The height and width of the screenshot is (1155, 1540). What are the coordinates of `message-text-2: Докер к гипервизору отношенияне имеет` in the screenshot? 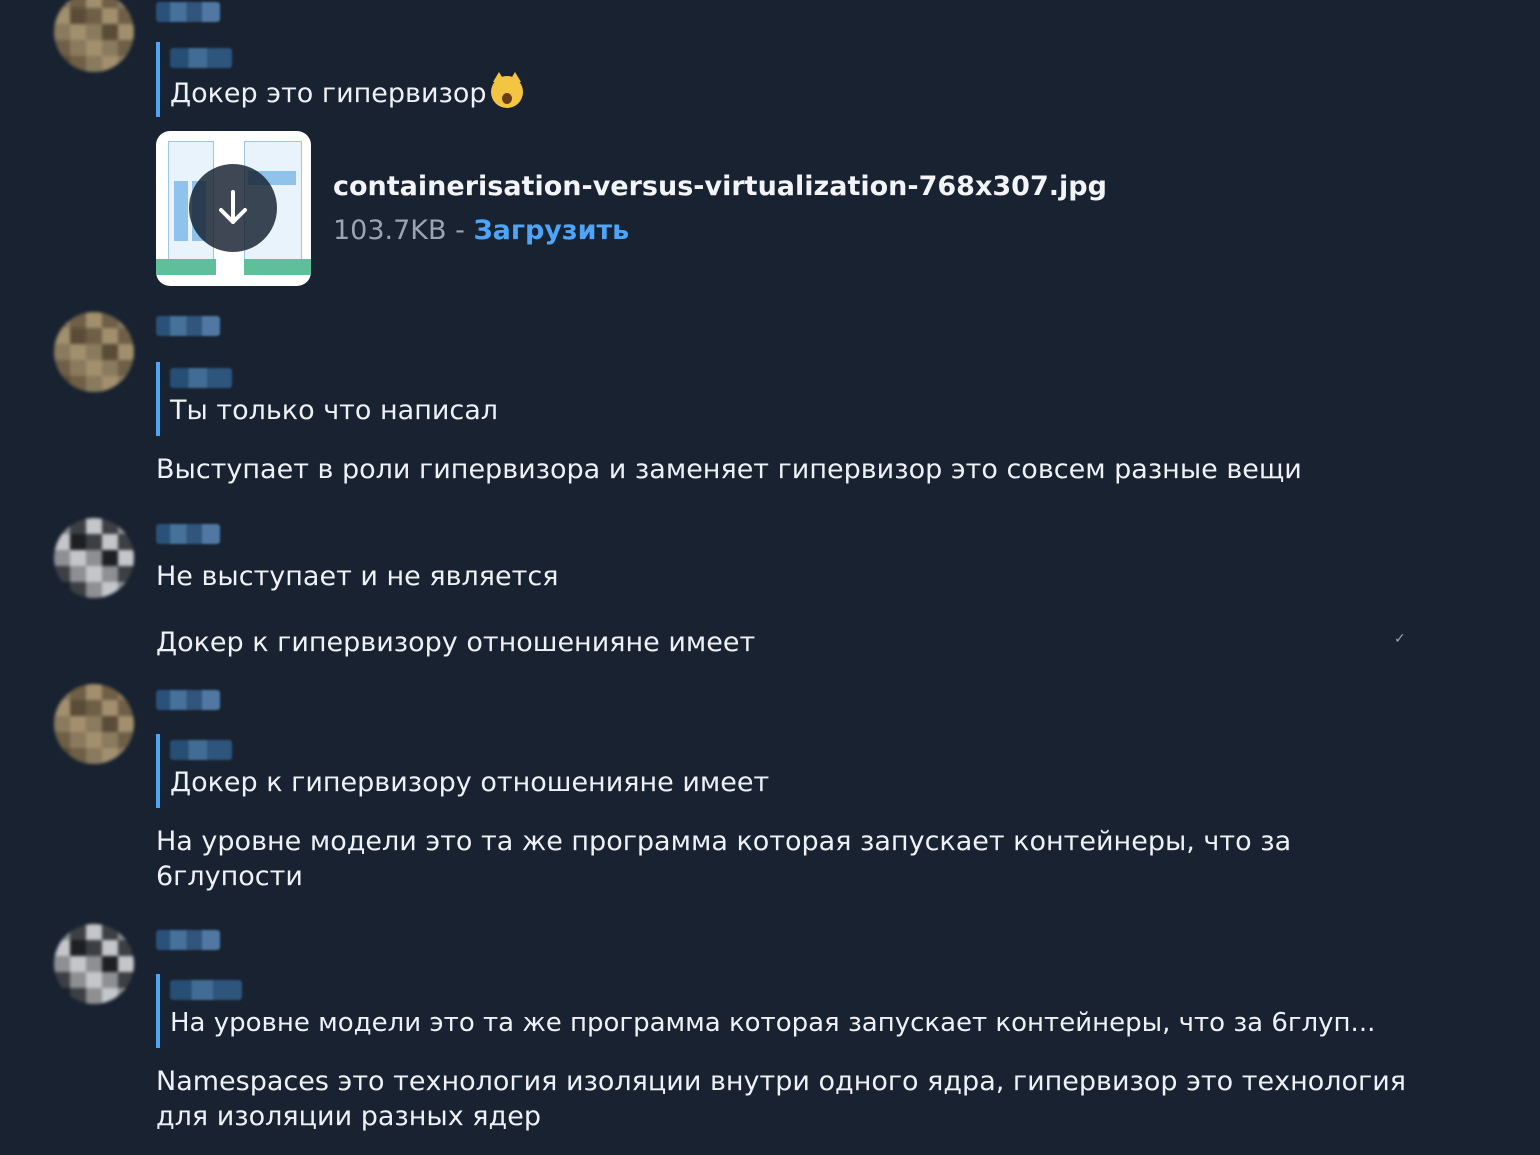 It's located at (456, 642).